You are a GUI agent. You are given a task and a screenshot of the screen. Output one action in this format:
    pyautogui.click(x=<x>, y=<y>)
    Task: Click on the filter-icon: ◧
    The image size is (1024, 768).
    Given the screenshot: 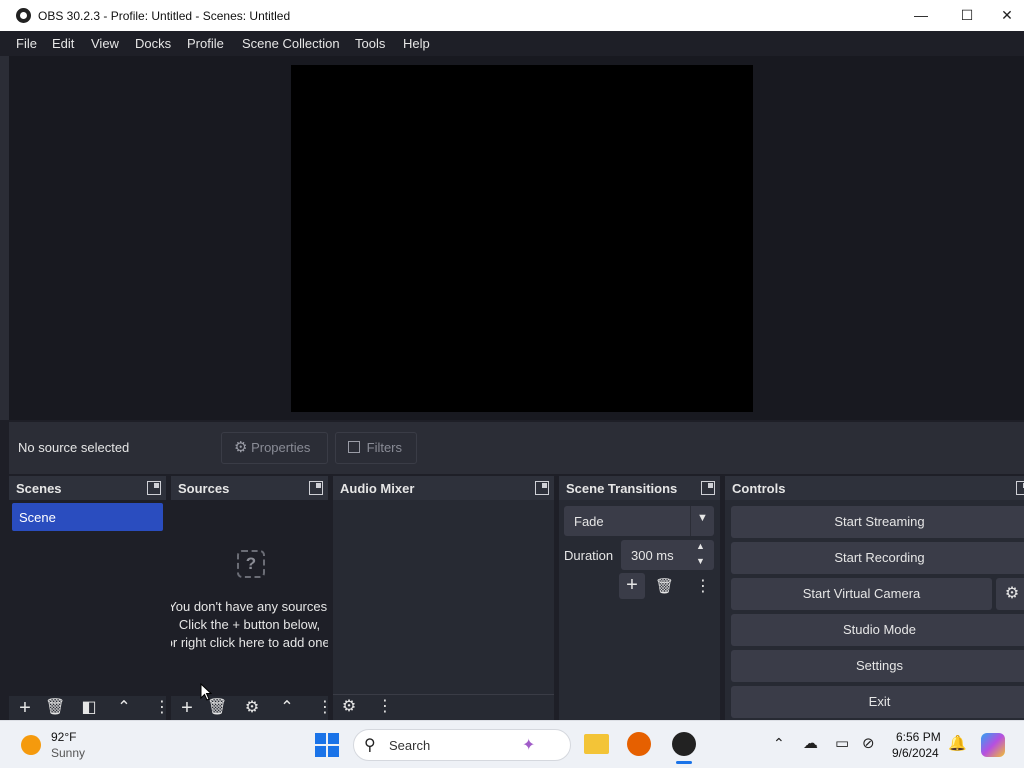 What is the action you would take?
    pyautogui.click(x=89, y=708)
    